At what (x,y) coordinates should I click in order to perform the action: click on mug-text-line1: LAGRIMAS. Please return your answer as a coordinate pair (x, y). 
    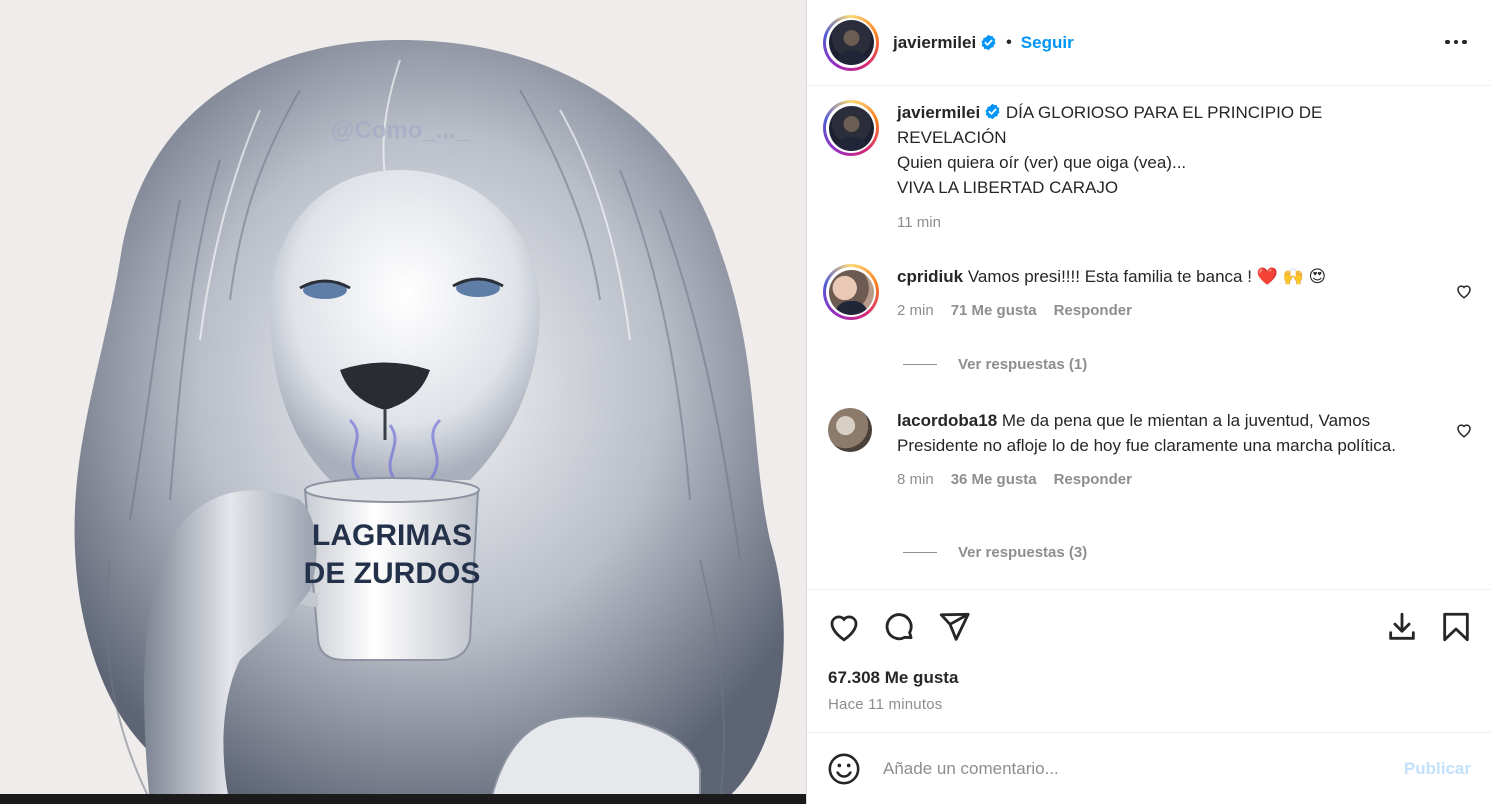
    Looking at the image, I should click on (392, 535).